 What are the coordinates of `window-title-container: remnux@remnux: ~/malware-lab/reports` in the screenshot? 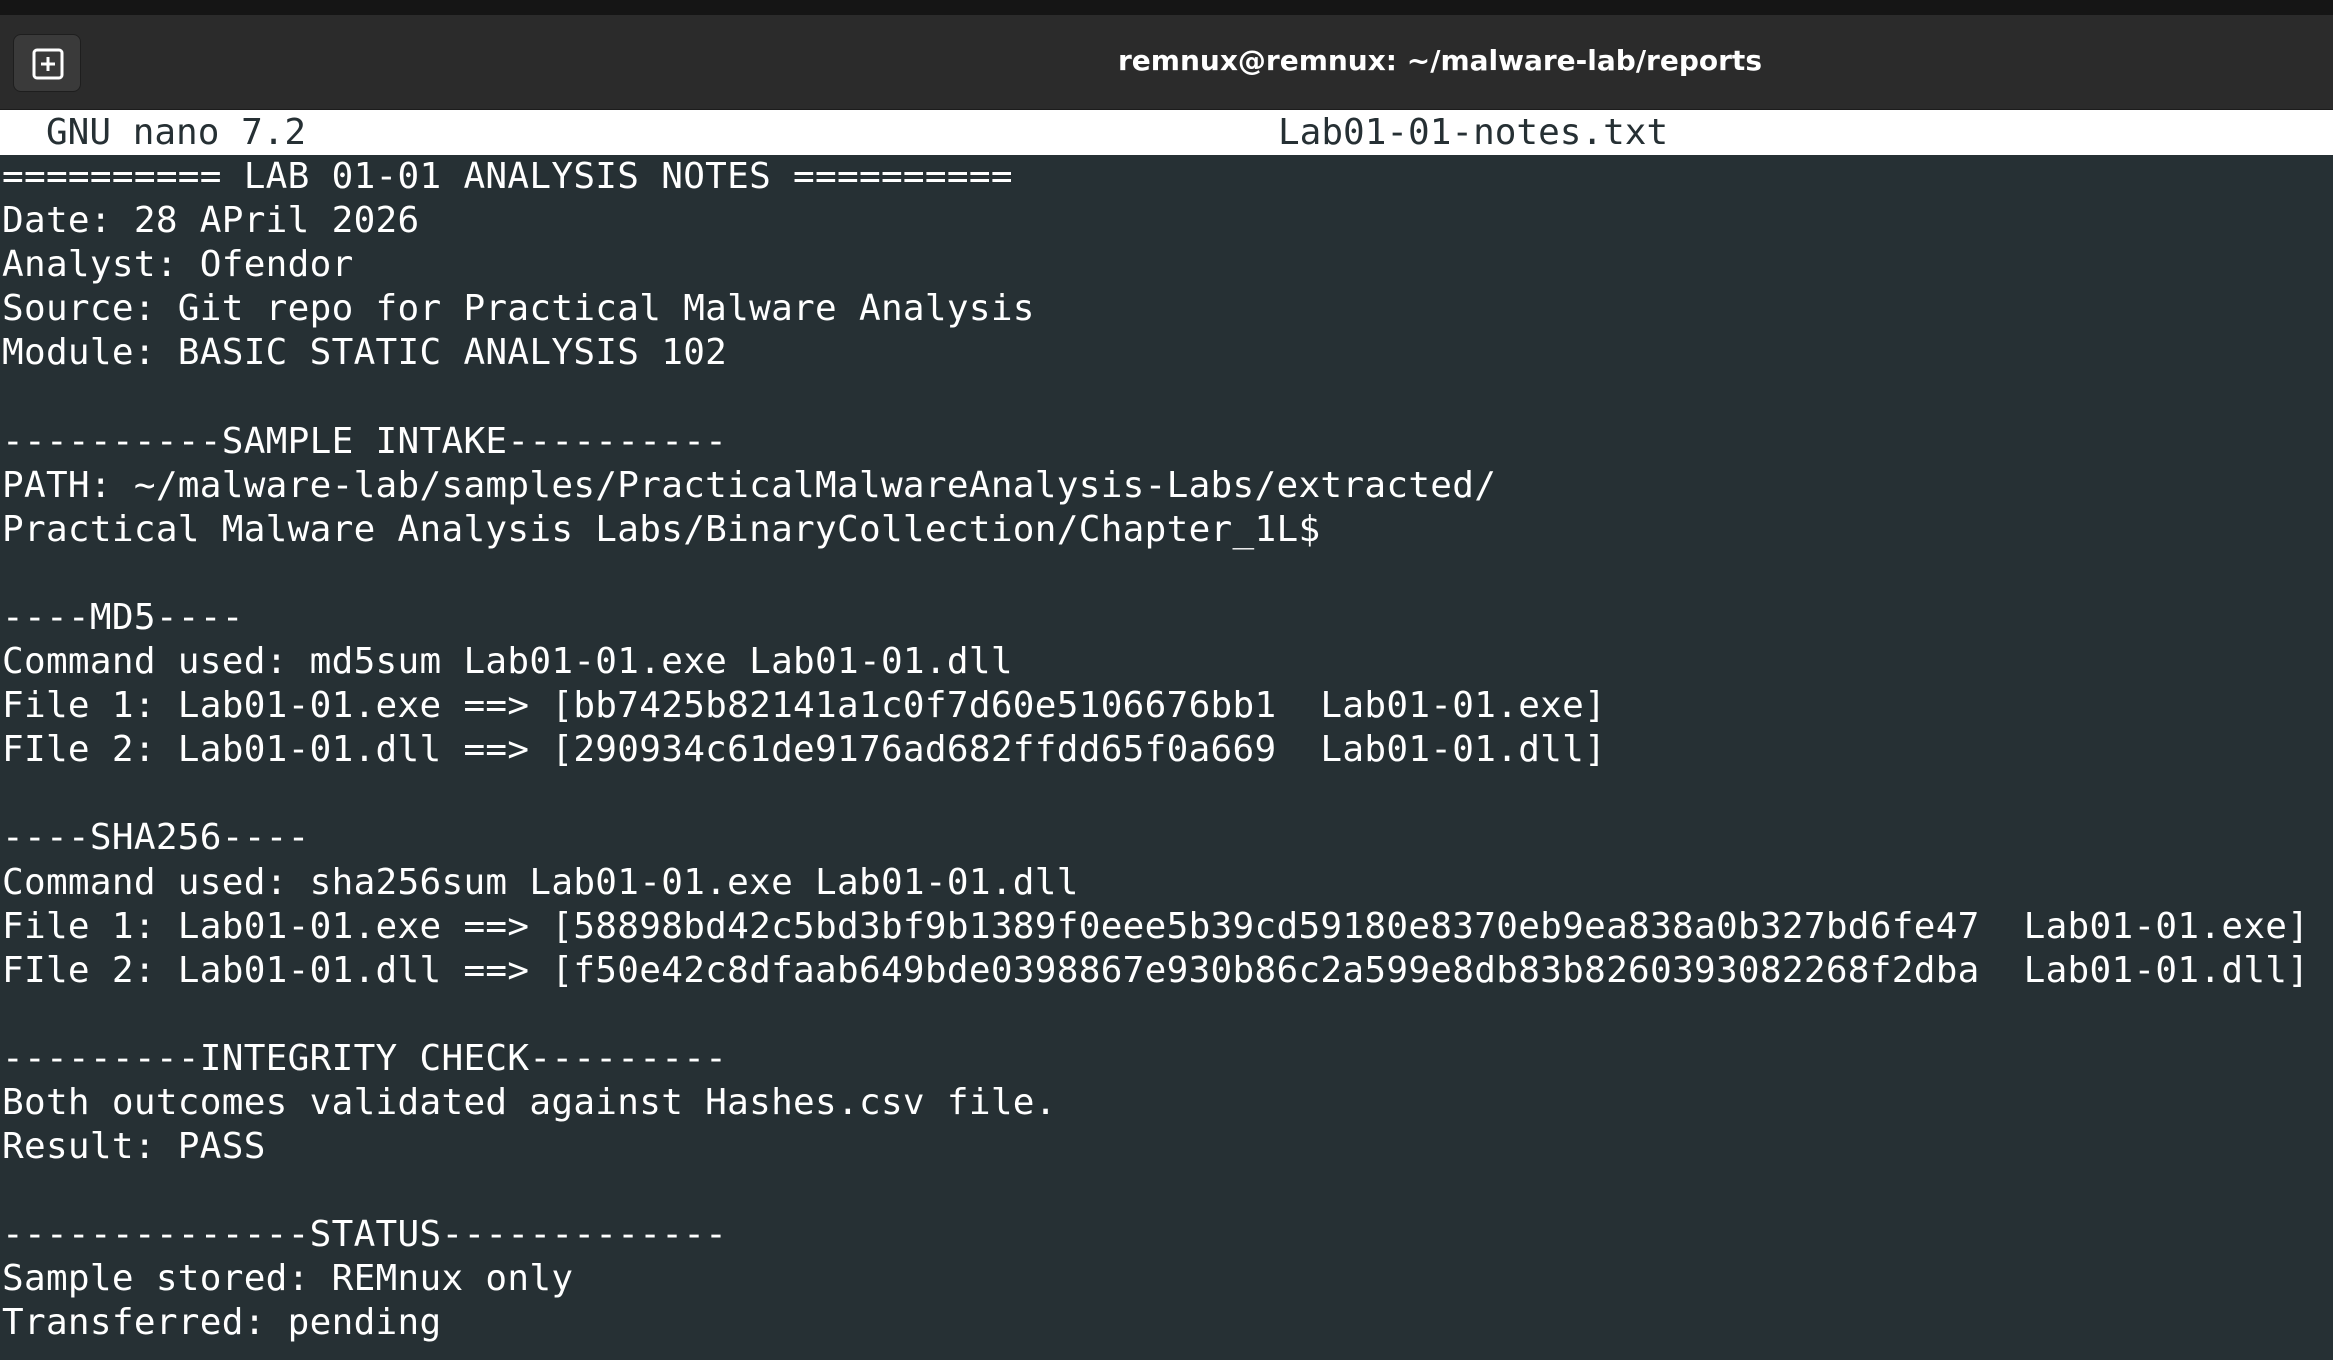 It's located at (1166, 62).